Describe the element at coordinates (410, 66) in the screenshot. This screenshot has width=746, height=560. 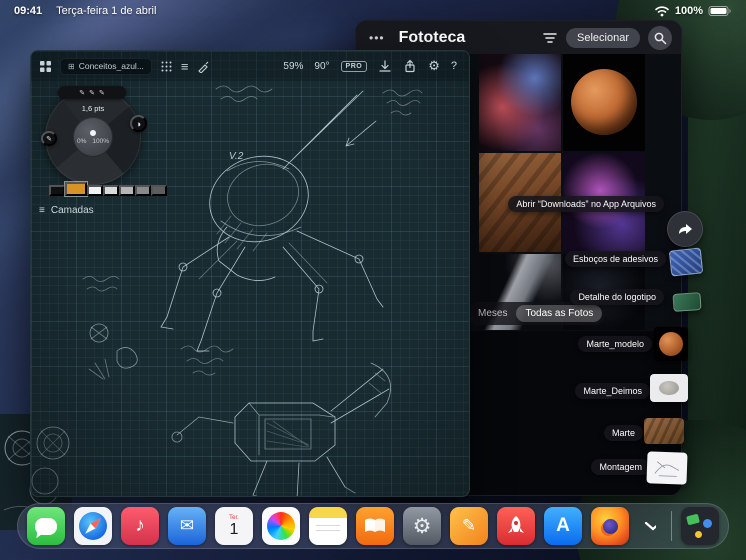
I see `share-icon` at that location.